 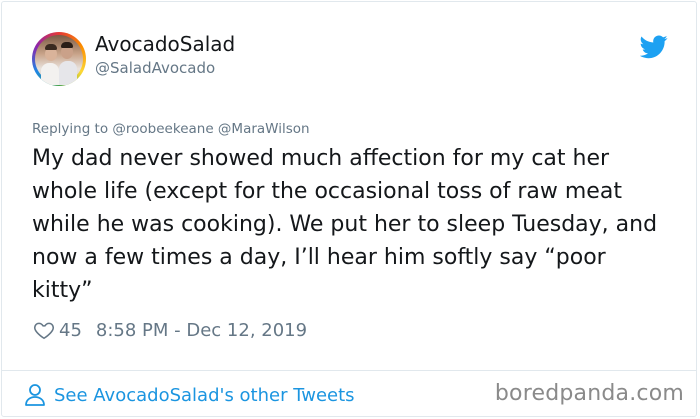 I want to click on replying-to: Replying to @roobeekeane @MaraWilson, so click(x=171, y=129).